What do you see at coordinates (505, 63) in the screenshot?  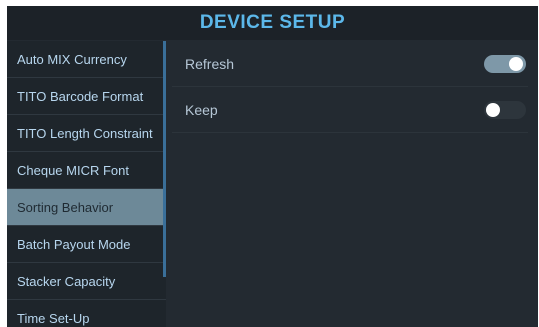 I see `refresh-toggle` at bounding box center [505, 63].